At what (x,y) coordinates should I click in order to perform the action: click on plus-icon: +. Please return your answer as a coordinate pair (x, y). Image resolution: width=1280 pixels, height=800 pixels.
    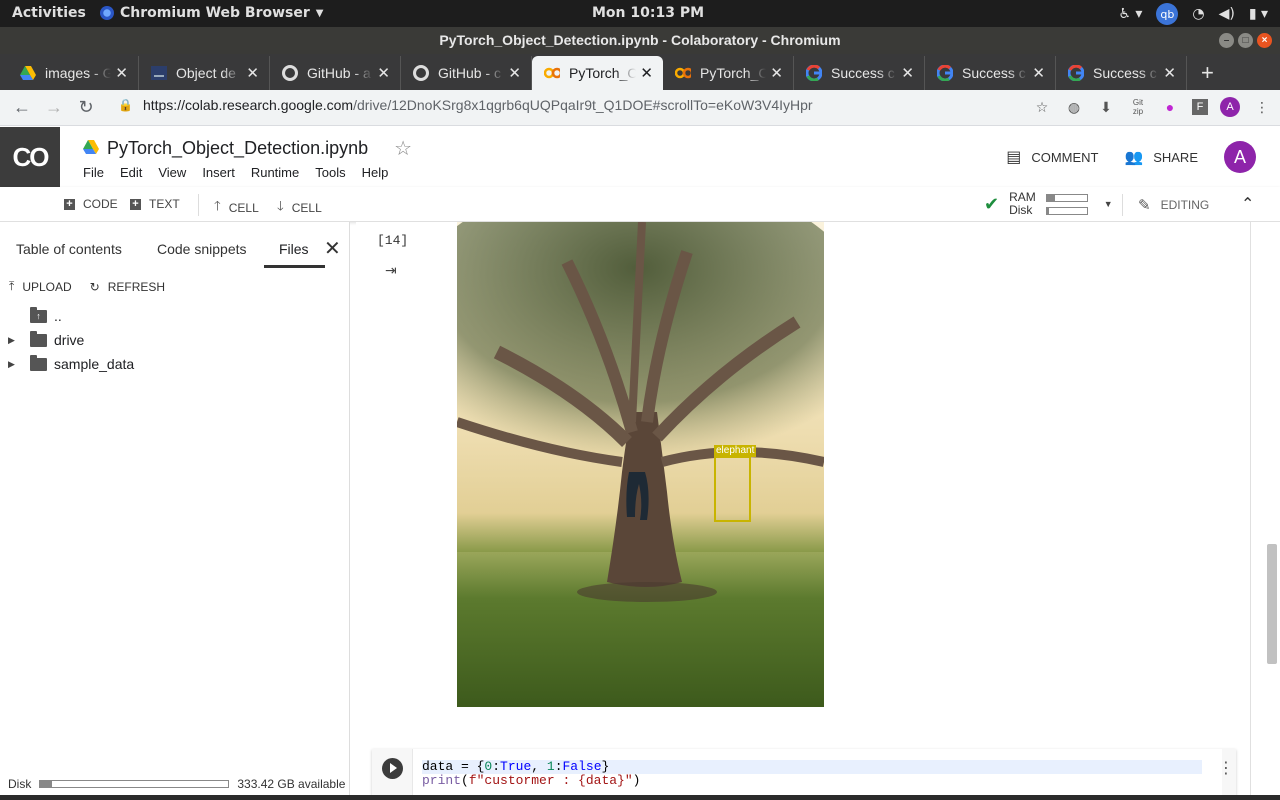
    Looking at the image, I should click on (69, 204).